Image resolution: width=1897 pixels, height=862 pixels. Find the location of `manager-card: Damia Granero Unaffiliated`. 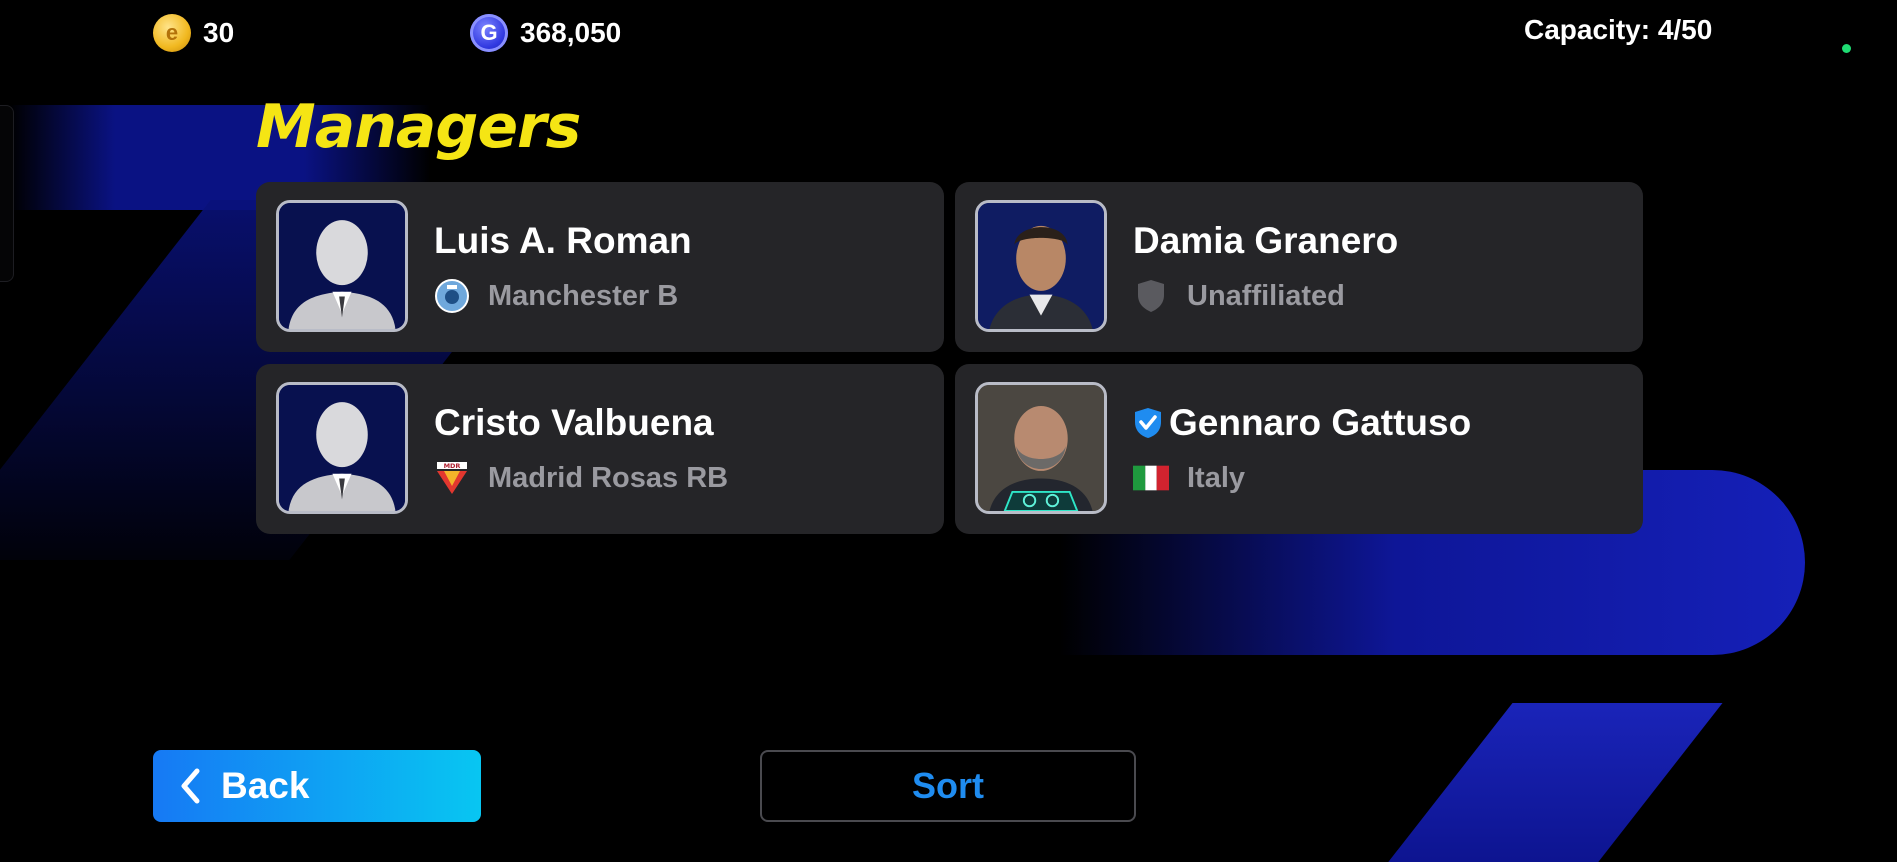

manager-card: Damia Granero Unaffiliated is located at coordinates (1299, 267).